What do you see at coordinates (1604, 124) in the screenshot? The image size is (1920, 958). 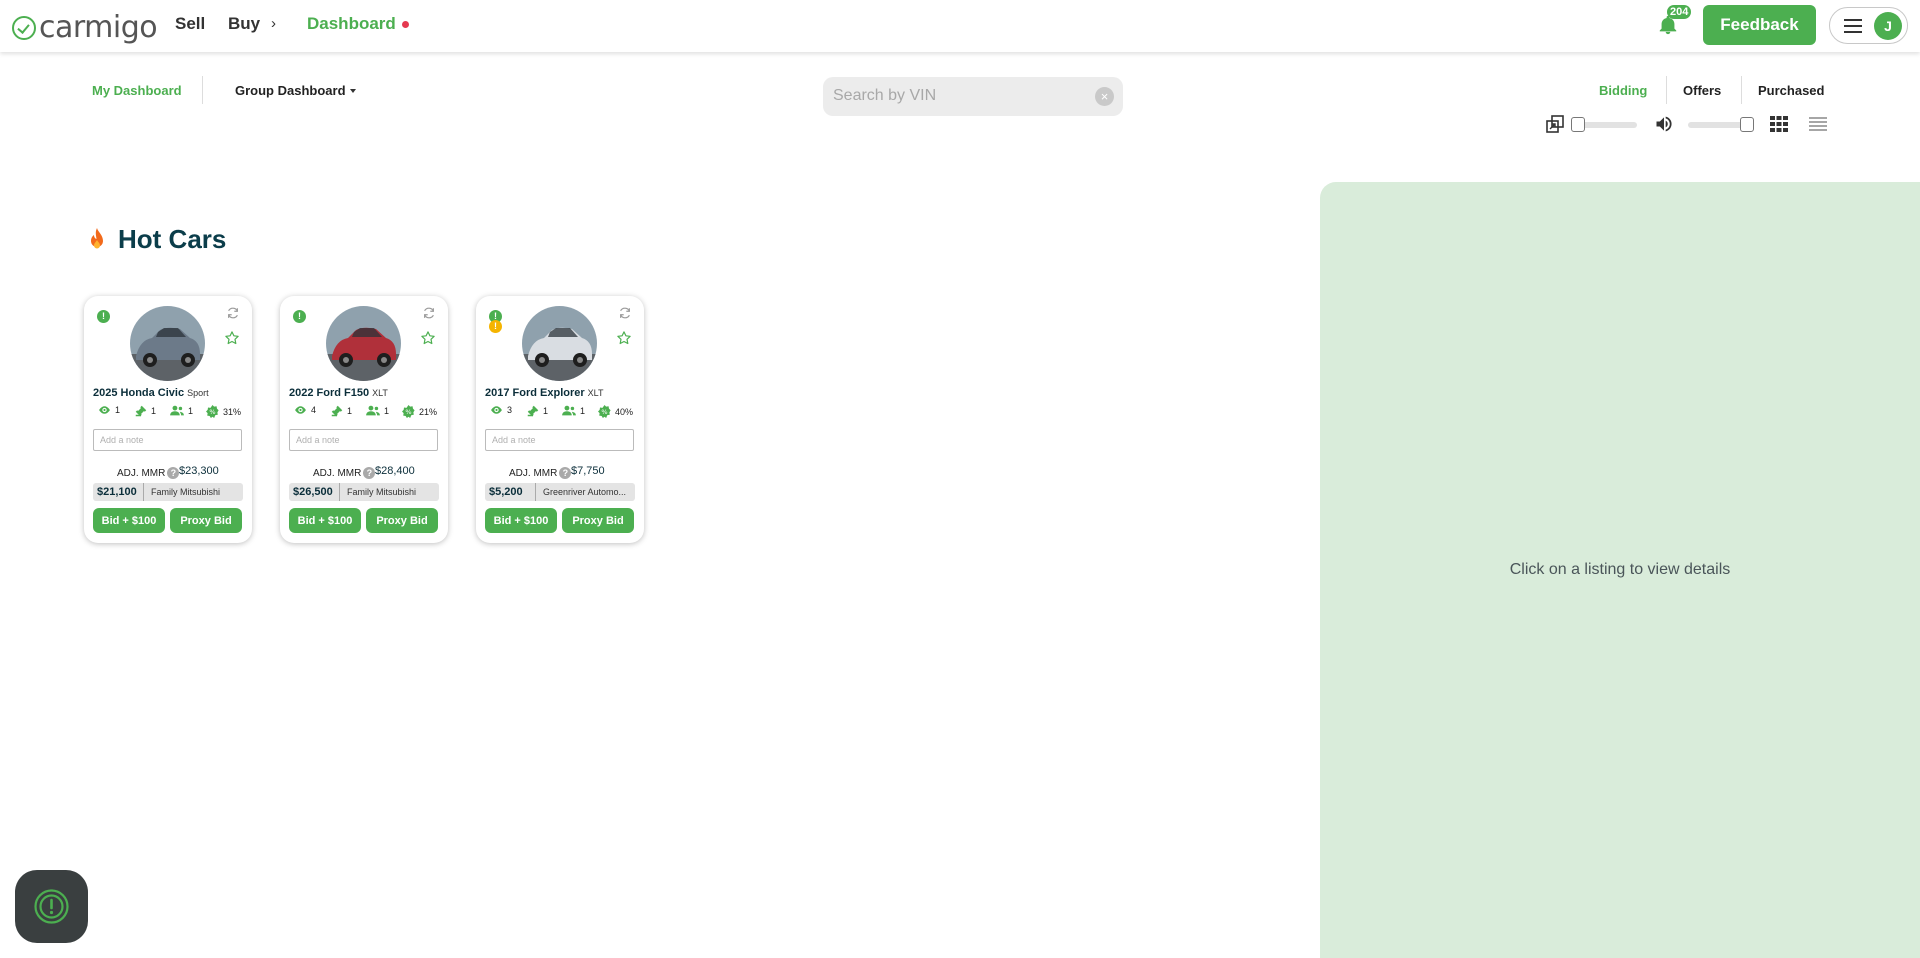 I see `card-size-slider` at bounding box center [1604, 124].